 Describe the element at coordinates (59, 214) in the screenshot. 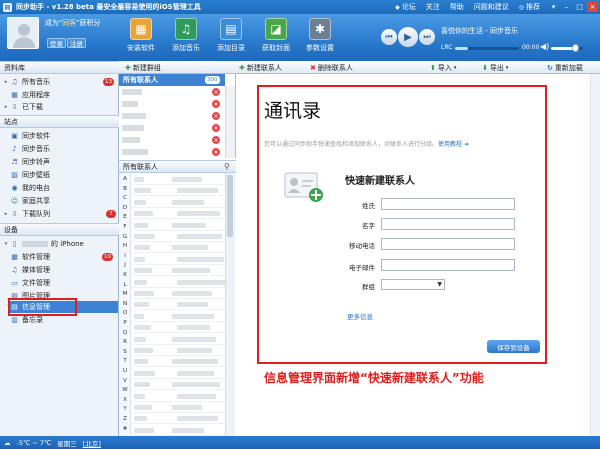

I see `sidebar-item-download-queue: ▸ ⇩ 下载队列` at that location.